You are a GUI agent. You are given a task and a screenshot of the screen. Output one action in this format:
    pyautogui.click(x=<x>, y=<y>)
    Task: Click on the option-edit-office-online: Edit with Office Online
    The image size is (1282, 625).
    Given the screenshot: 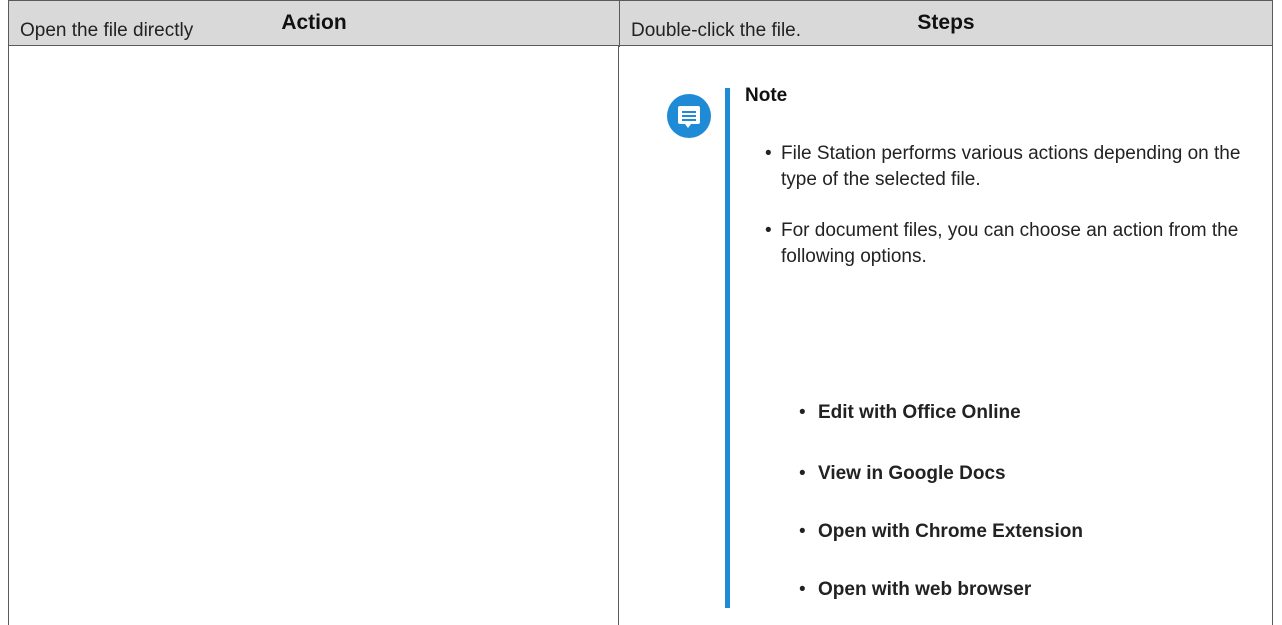 What is the action you would take?
    pyautogui.click(x=919, y=412)
    